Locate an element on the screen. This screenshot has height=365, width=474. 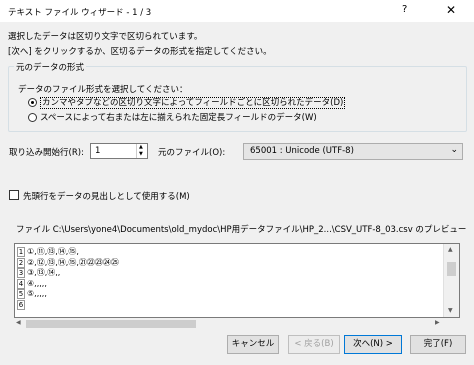
next-button: 次へ(N) > is located at coordinates (373, 344).